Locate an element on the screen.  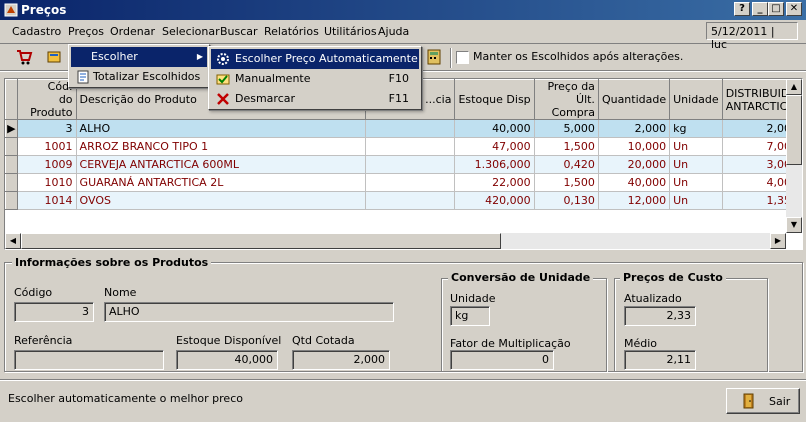
menu-utilitarios: Utilitários is located at coordinates (350, 31).